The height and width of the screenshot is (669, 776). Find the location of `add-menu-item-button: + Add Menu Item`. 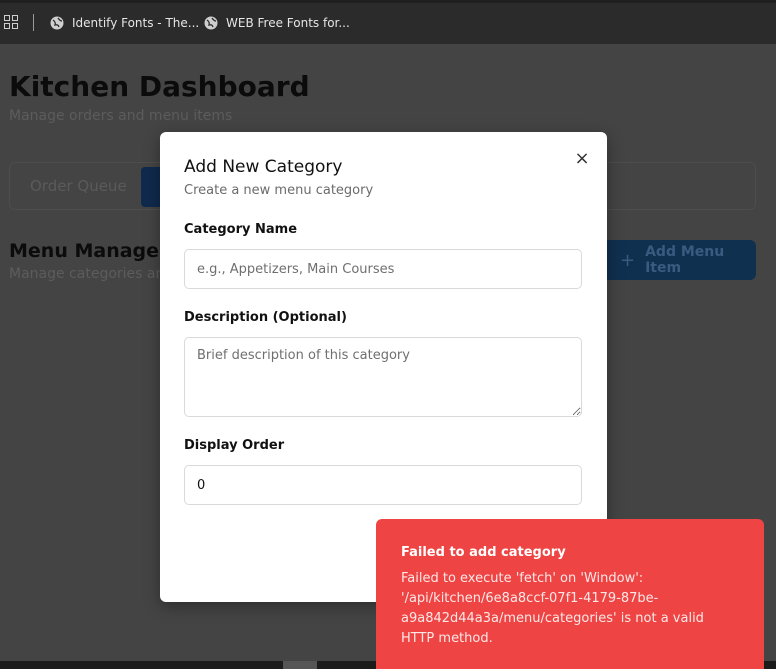

add-menu-item-button: + Add Menu Item is located at coordinates (678, 260).